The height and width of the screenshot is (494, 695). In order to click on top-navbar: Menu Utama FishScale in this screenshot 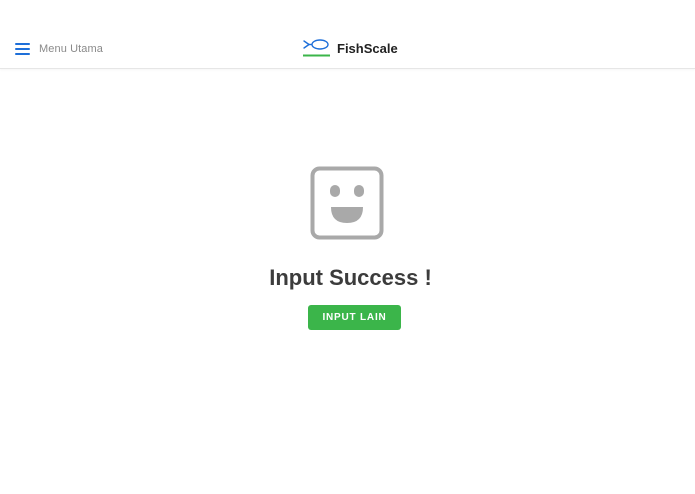, I will do `click(347, 34)`.